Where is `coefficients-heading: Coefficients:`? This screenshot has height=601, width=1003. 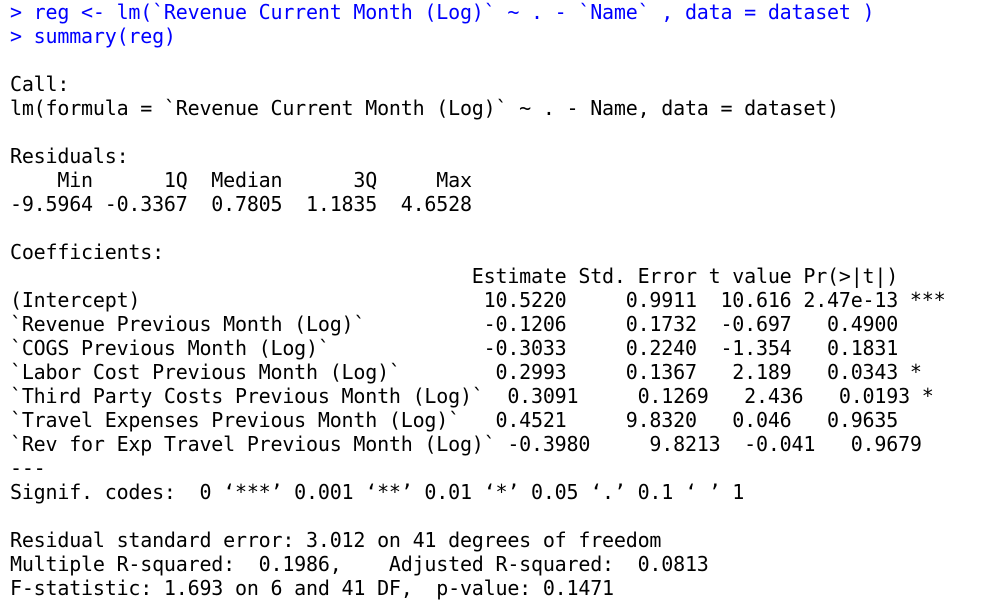 coefficients-heading: Coefficients: is located at coordinates (87, 252).